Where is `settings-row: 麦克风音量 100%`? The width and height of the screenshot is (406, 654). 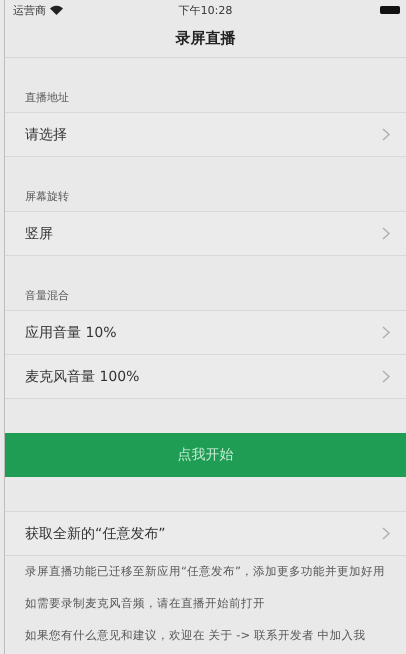 settings-row: 麦克风音量 100% is located at coordinates (205, 376).